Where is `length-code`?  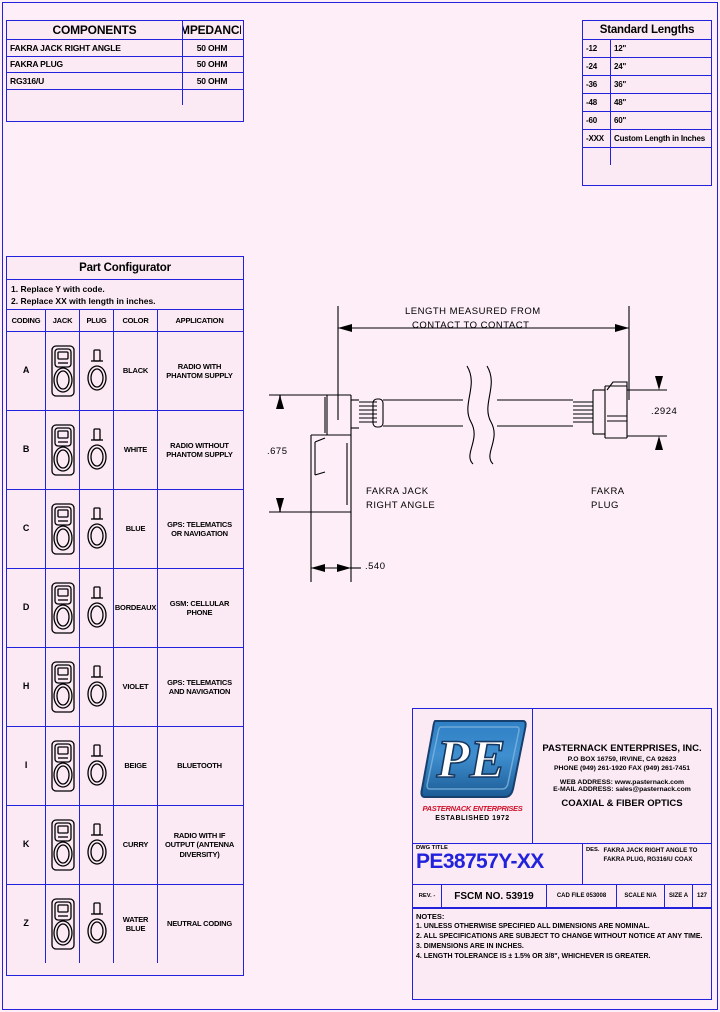 length-code is located at coordinates (596, 156).